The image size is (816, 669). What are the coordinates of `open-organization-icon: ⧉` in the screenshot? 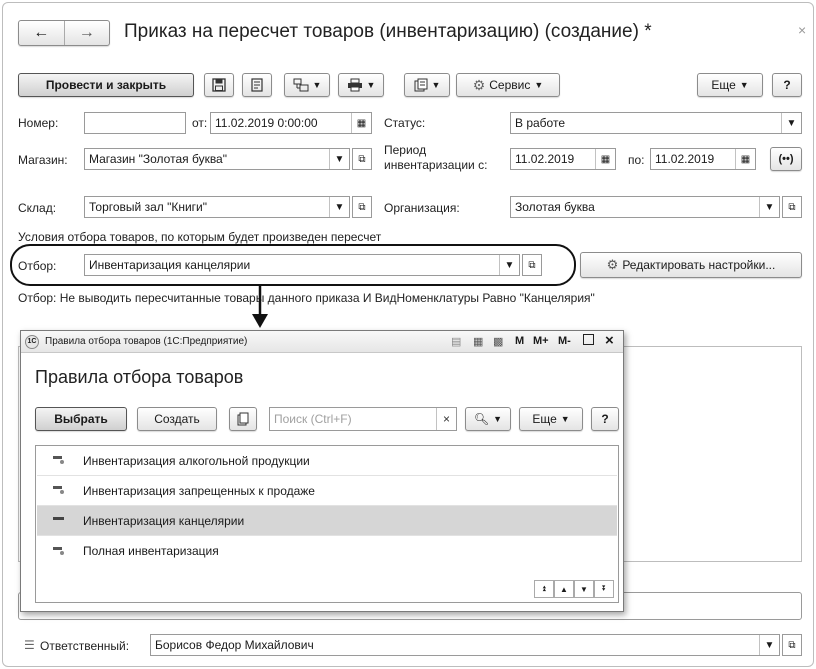 It's located at (792, 207).